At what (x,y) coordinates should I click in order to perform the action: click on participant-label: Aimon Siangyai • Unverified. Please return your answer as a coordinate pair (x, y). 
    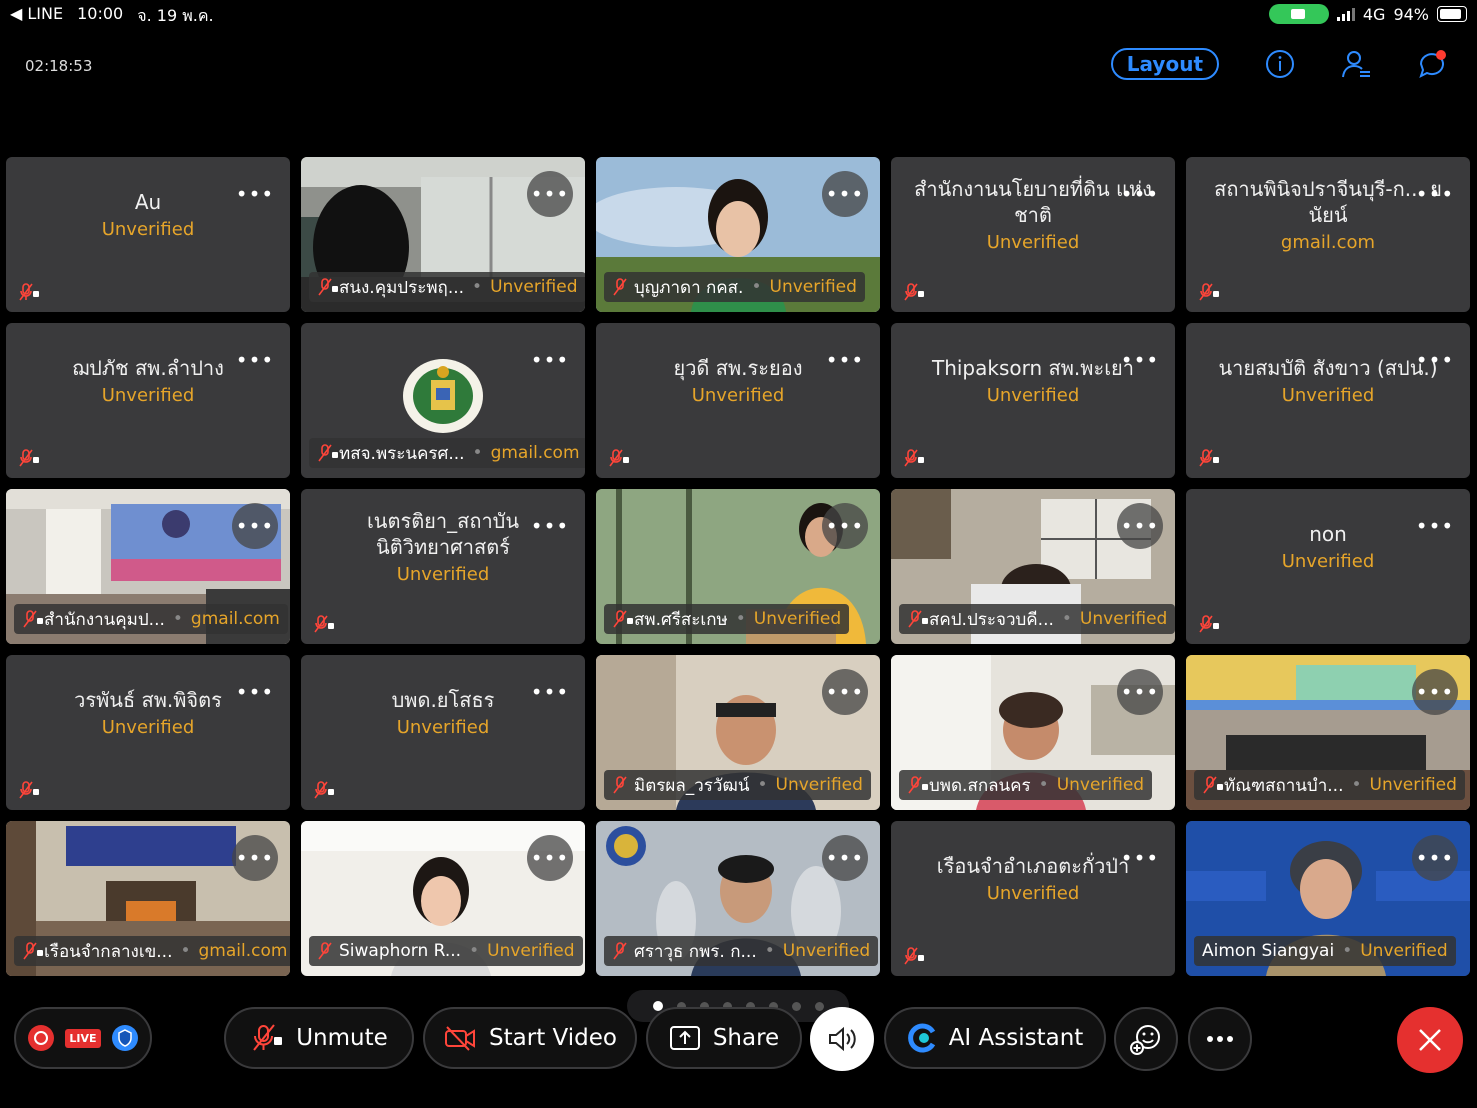
    Looking at the image, I should click on (1325, 951).